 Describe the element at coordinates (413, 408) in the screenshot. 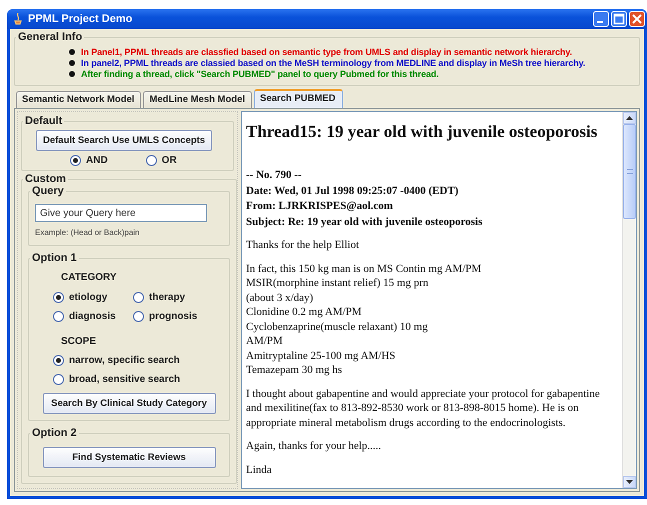

I see `text-line: and mexilitine(fax to 813-892-8530 work or 813-898-8015 home). He is on` at that location.